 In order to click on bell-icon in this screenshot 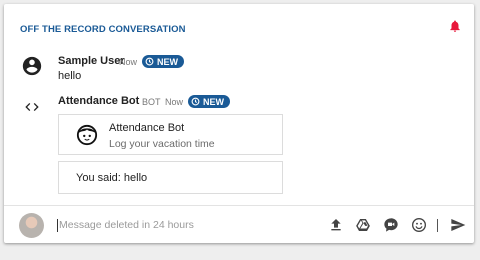, I will do `click(455, 26)`.